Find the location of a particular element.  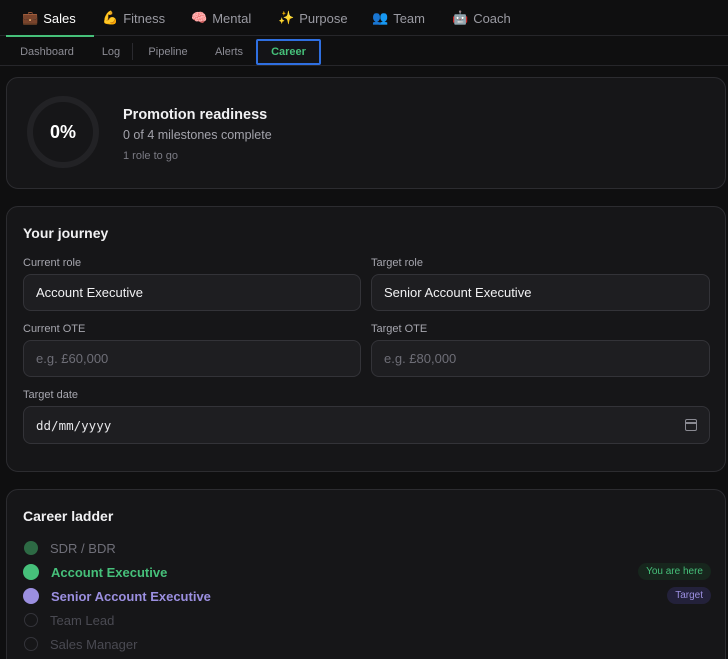

tab-label: Team is located at coordinates (409, 18).